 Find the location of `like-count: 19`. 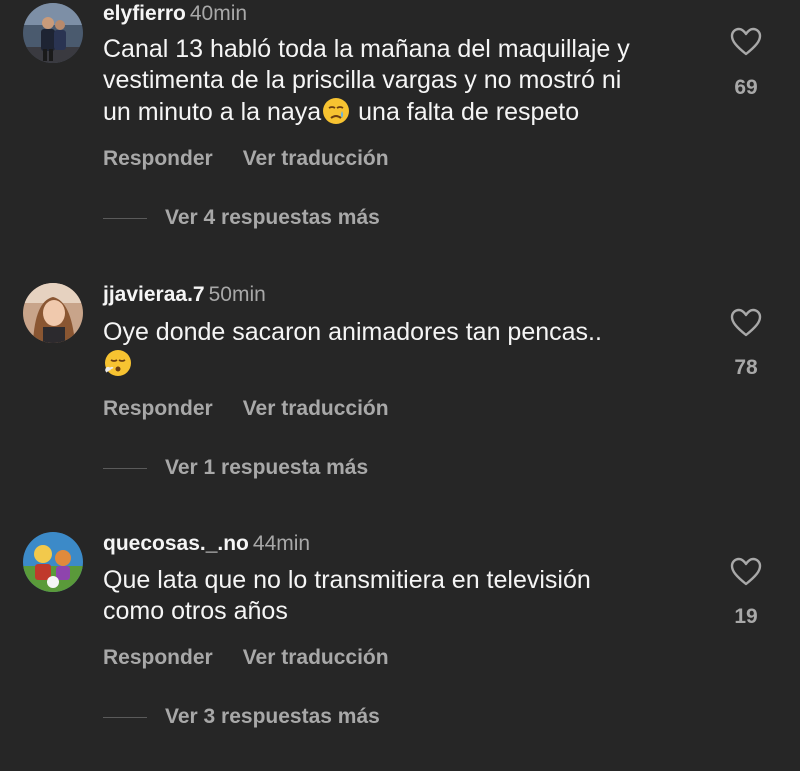

like-count: 19 is located at coordinates (746, 616).